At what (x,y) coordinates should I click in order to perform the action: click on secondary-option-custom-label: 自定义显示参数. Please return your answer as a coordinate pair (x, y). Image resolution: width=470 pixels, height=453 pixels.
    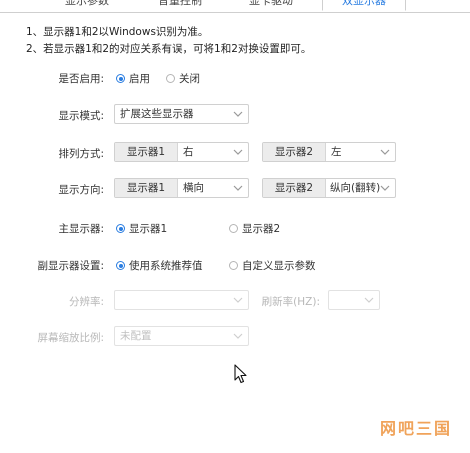
    Looking at the image, I should click on (279, 266).